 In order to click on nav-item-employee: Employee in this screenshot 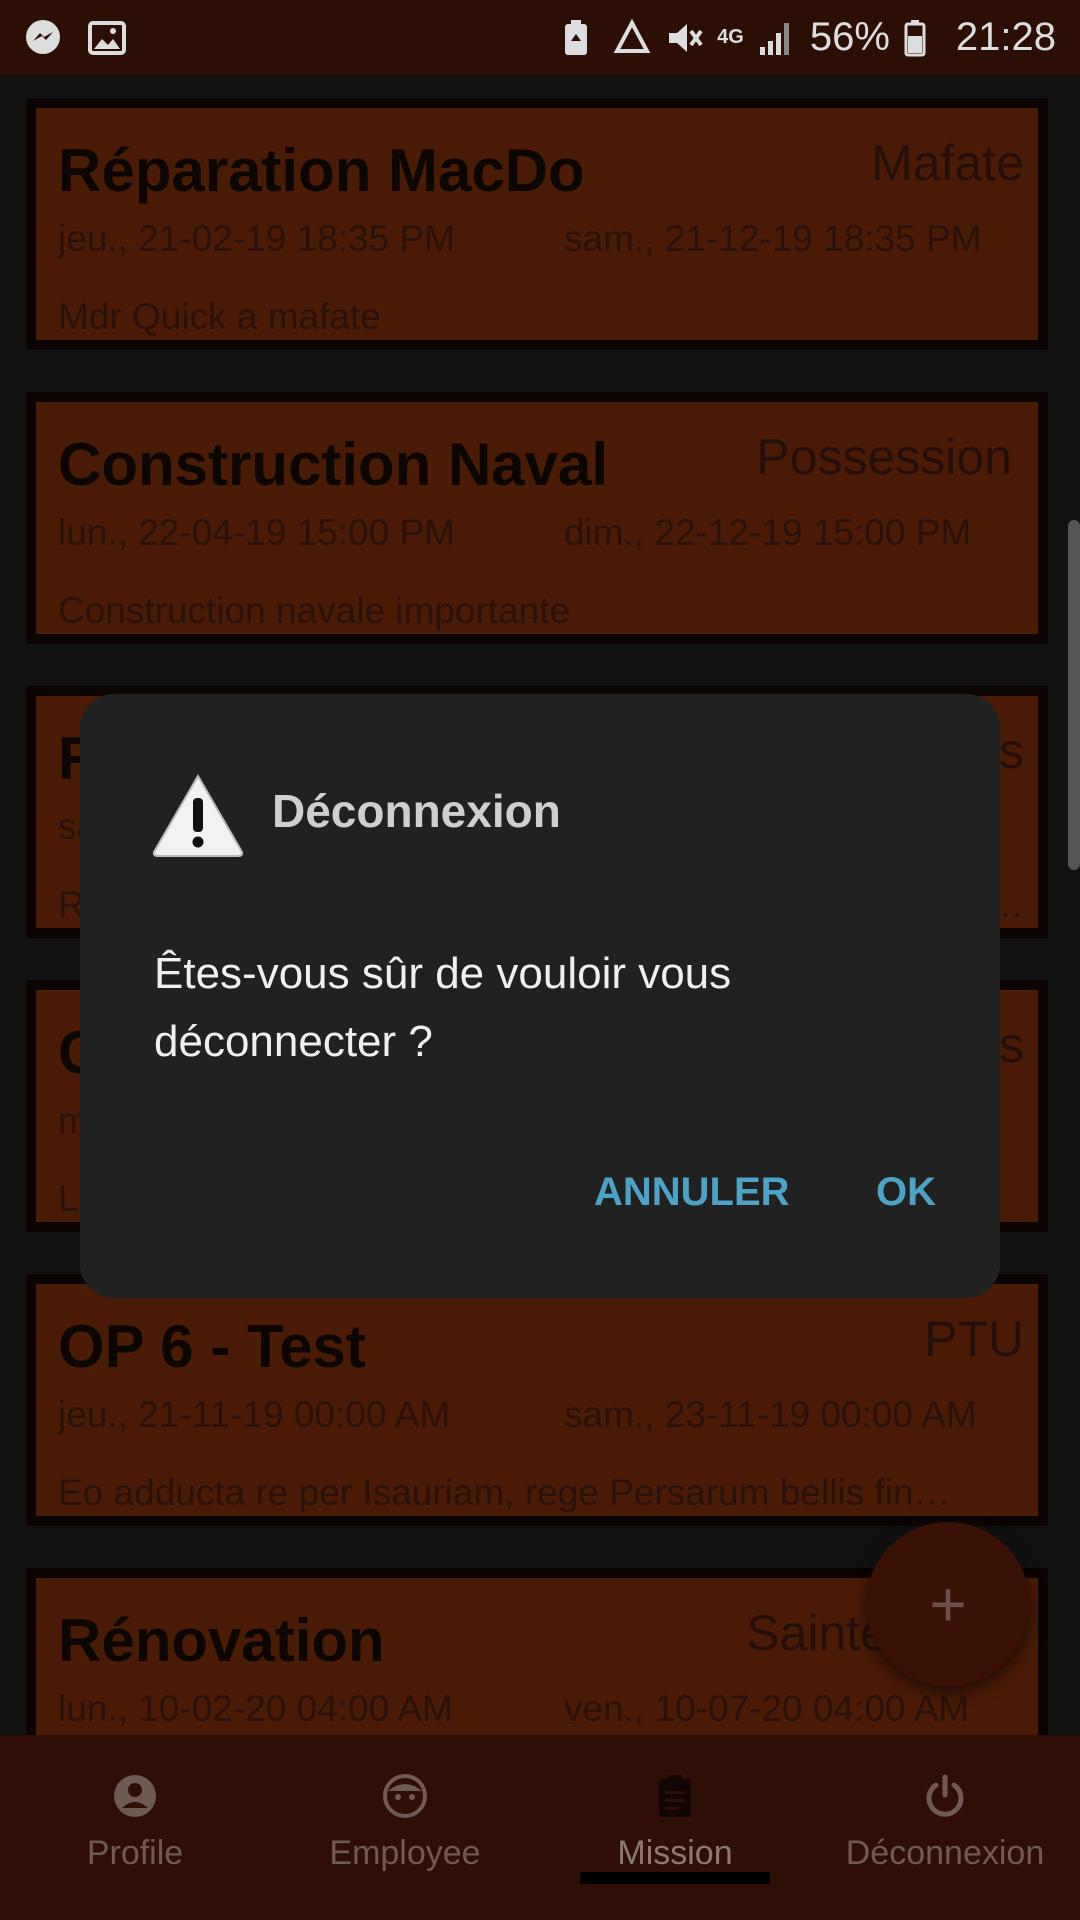, I will do `click(405, 1827)`.